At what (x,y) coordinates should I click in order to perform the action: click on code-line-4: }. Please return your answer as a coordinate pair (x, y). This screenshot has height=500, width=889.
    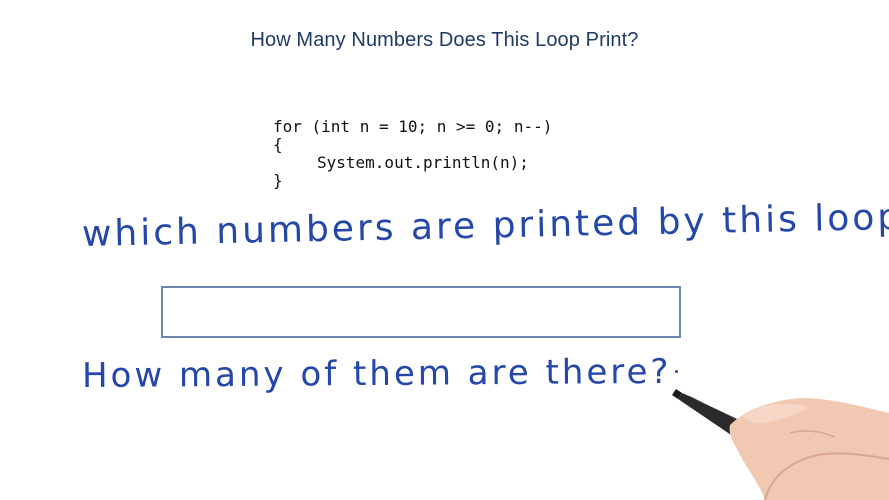
    Looking at the image, I should click on (278, 180).